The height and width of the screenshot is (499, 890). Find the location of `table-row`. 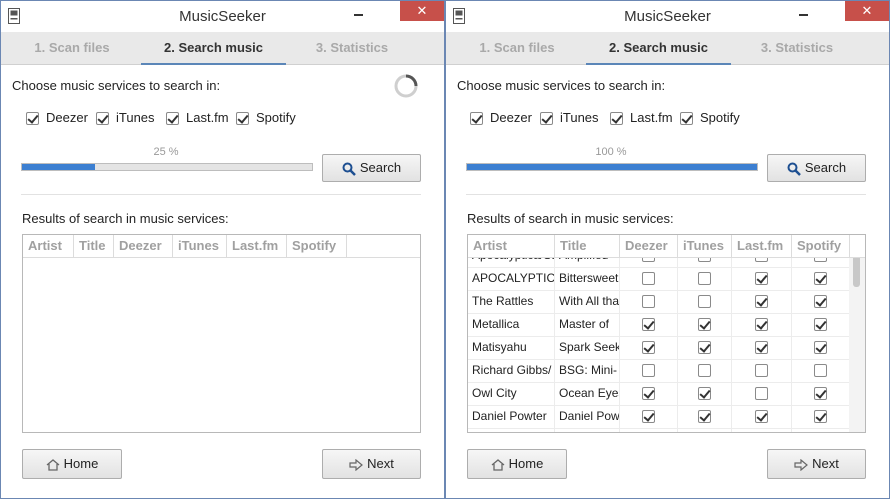

table-row is located at coordinates (666, 430).